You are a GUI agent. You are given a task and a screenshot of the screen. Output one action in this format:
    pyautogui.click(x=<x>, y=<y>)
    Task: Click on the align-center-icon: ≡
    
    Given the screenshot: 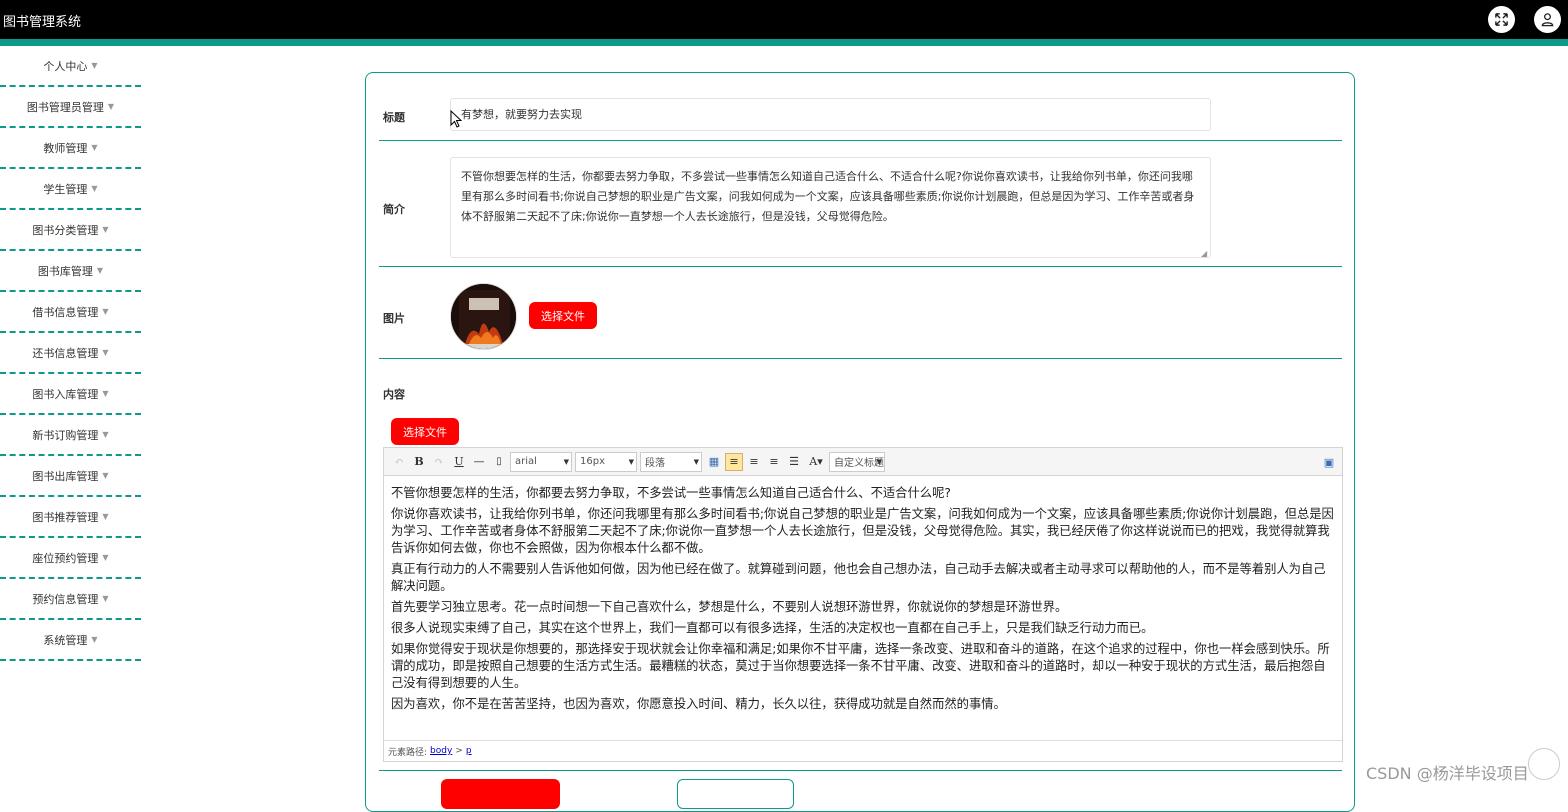 What is the action you would take?
    pyautogui.click(x=774, y=462)
    